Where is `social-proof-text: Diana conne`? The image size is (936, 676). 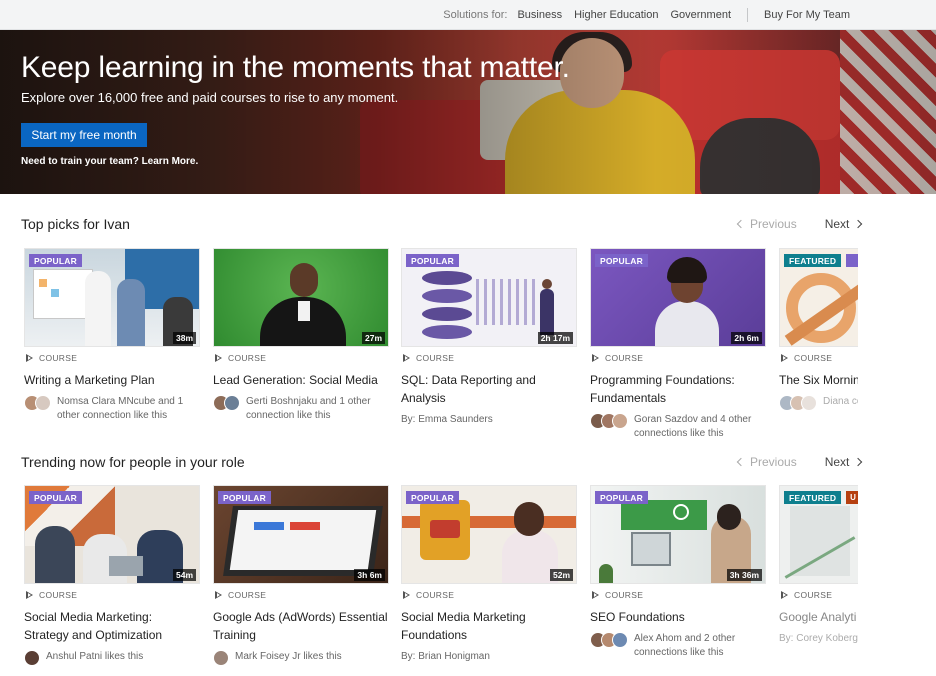 social-proof-text: Diana conne is located at coordinates (840, 401).